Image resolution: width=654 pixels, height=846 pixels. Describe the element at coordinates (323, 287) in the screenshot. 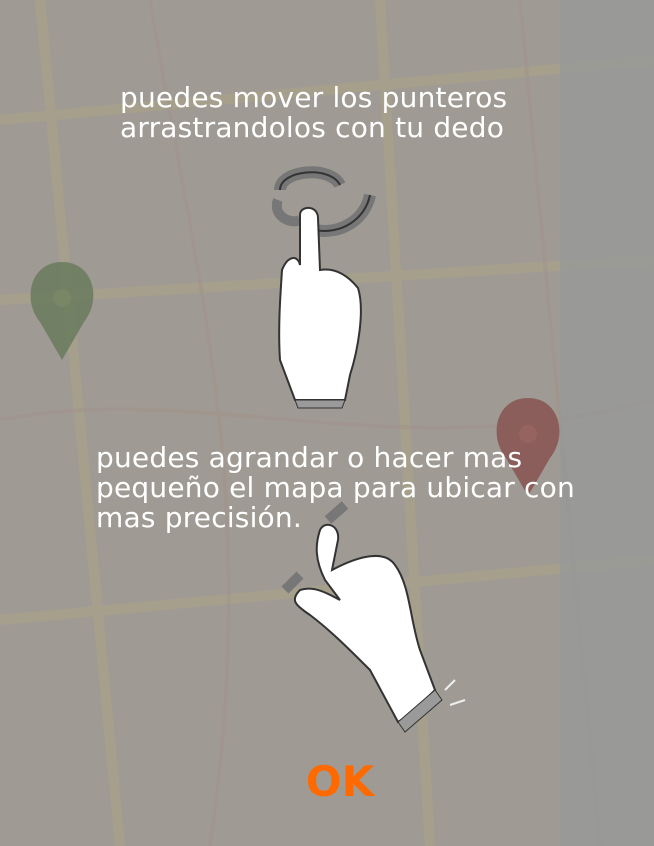

I see `drag-gesture-icon` at that location.